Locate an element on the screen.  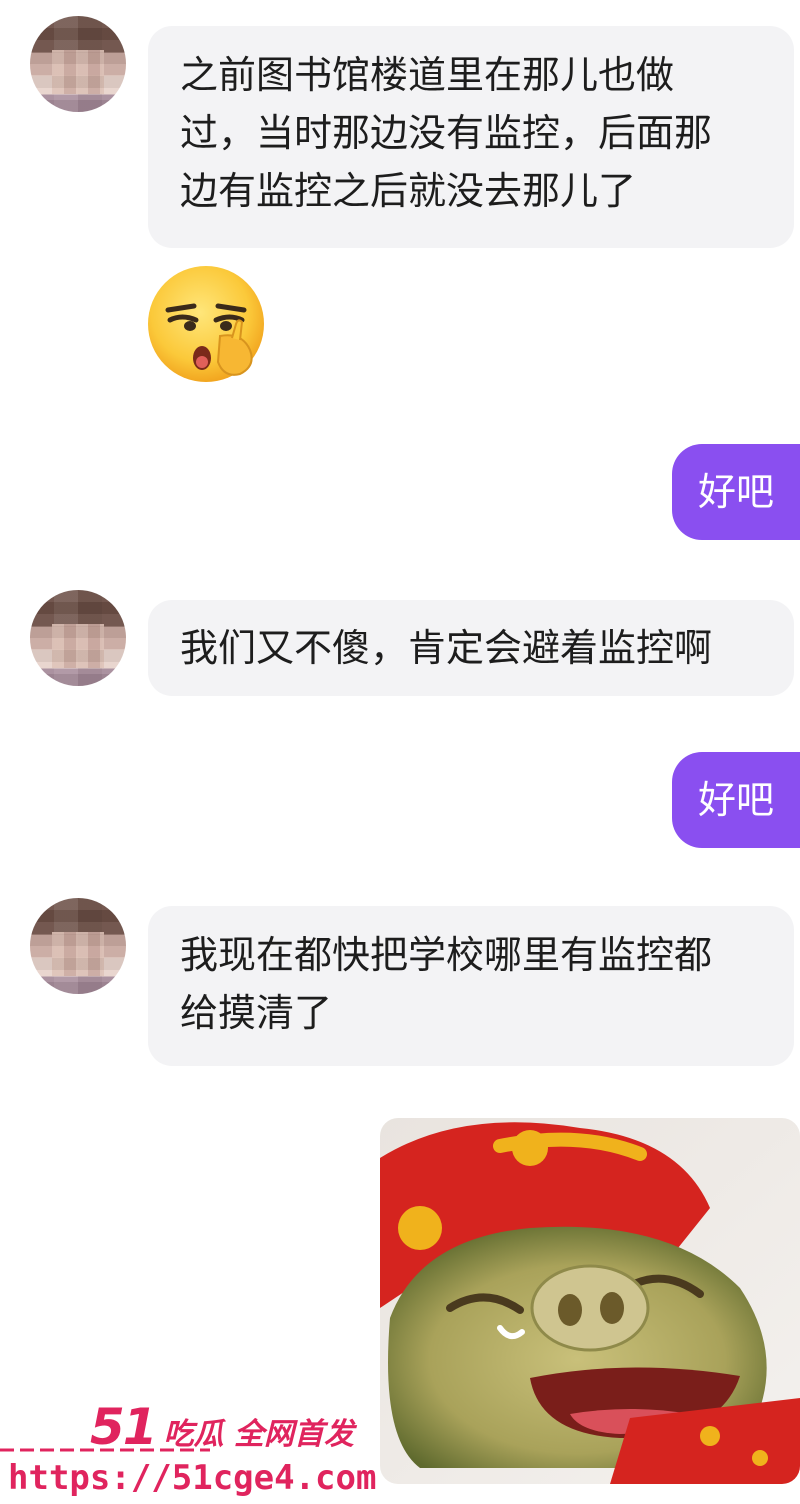
message-bubble-incoming: 我们又不傻，肯定会避着监控啊 is located at coordinates (471, 648).